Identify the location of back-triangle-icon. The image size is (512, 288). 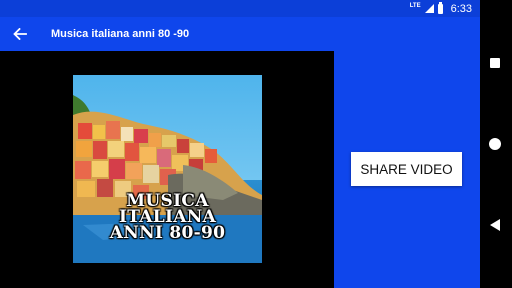
(495, 225).